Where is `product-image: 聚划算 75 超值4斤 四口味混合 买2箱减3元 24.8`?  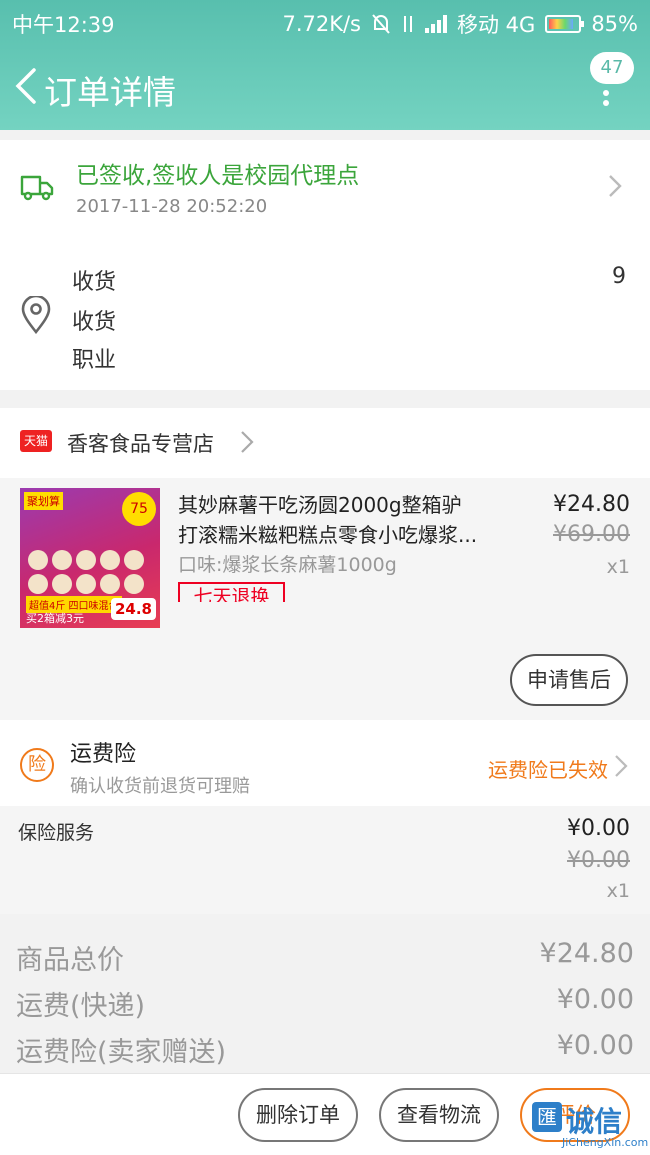
product-image: 聚划算 75 超值4斤 四口味混合 买2箱减3元 24.8 is located at coordinates (90, 558).